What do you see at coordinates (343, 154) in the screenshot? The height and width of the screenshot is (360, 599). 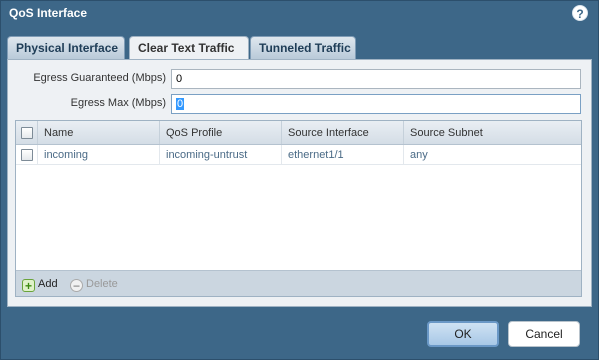 I see `cell-source-interface: ethernet1/1` at bounding box center [343, 154].